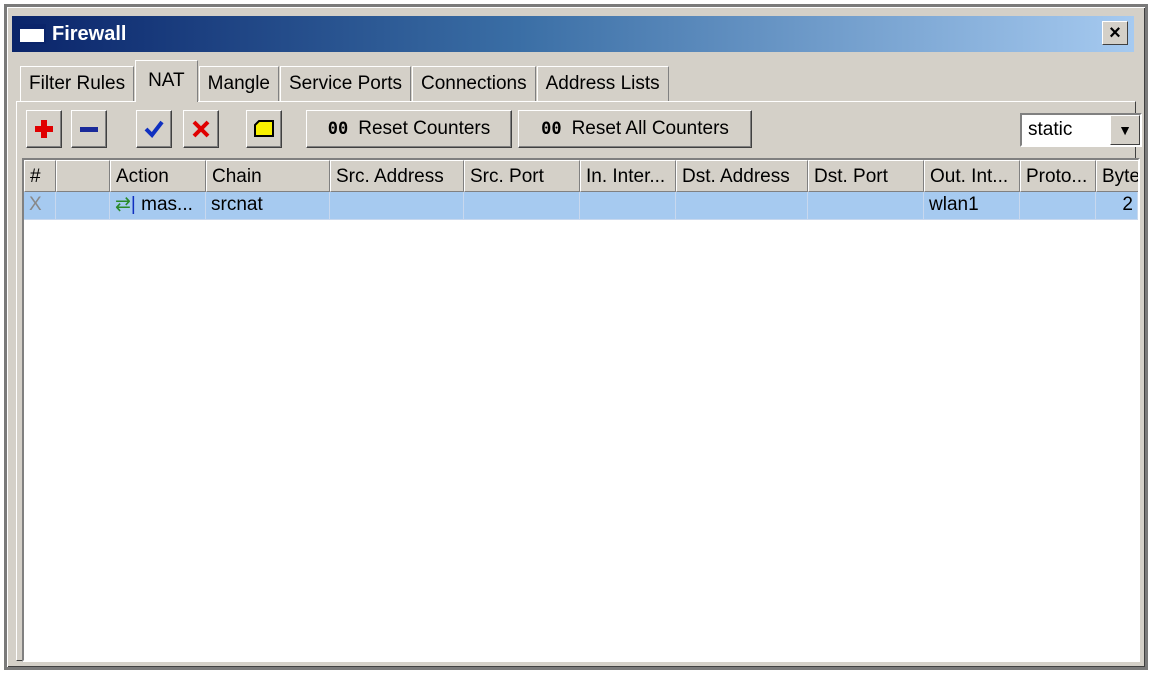  I want to click on enable-button, so click(154, 129).